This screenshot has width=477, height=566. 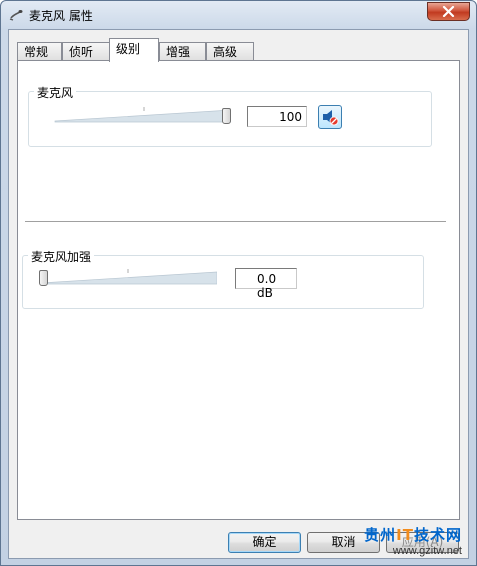 I want to click on tab-levels: 级别, so click(x=134, y=50).